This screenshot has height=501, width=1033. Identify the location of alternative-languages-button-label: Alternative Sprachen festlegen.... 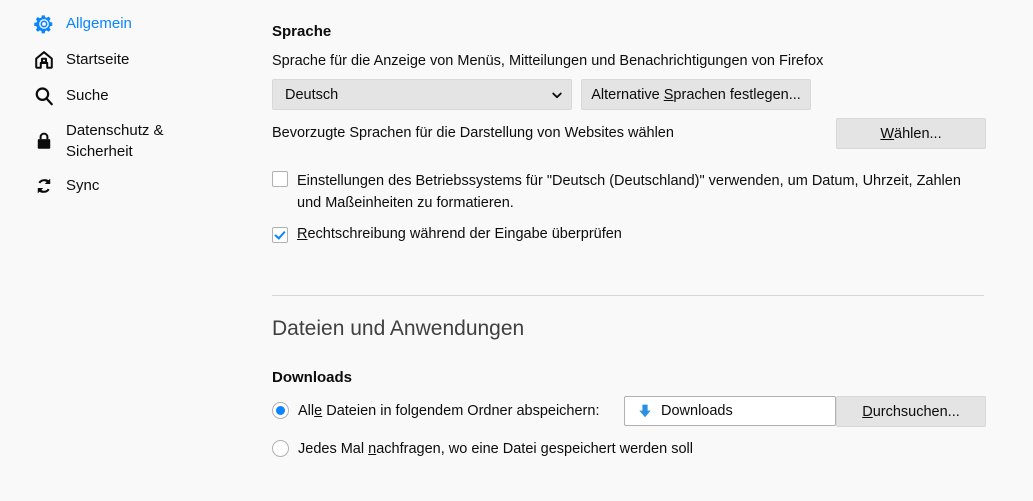
(696, 94).